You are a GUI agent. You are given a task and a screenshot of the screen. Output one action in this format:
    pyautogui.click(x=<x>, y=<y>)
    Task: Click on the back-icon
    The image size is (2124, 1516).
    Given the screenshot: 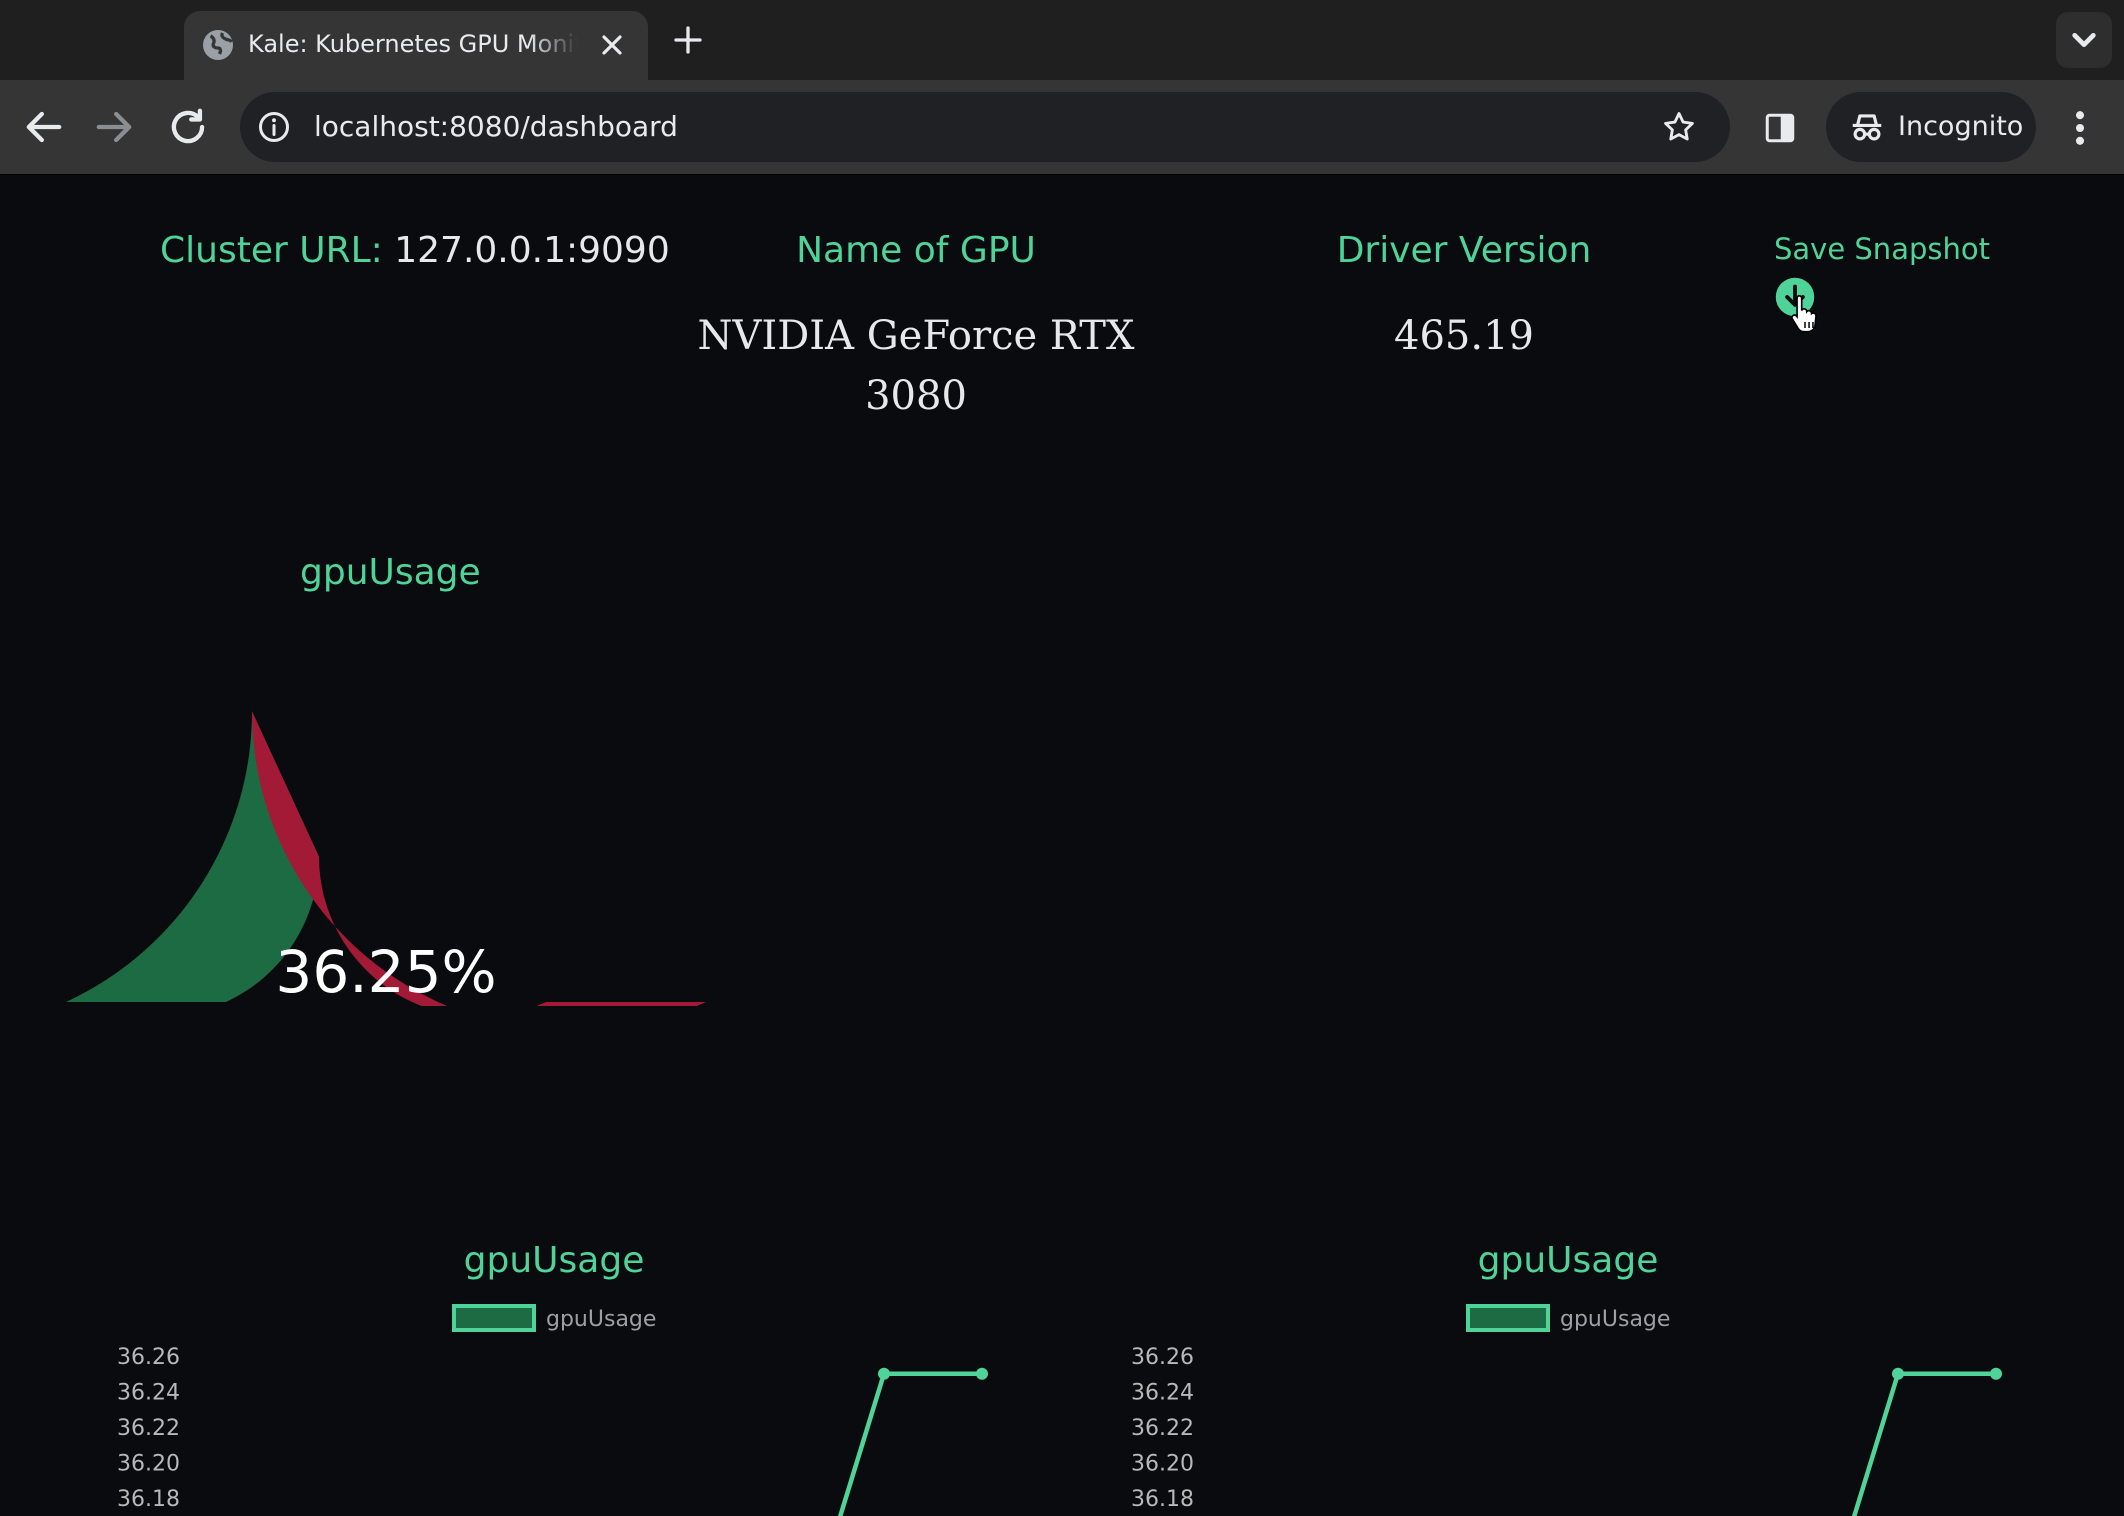 What is the action you would take?
    pyautogui.click(x=44, y=127)
    